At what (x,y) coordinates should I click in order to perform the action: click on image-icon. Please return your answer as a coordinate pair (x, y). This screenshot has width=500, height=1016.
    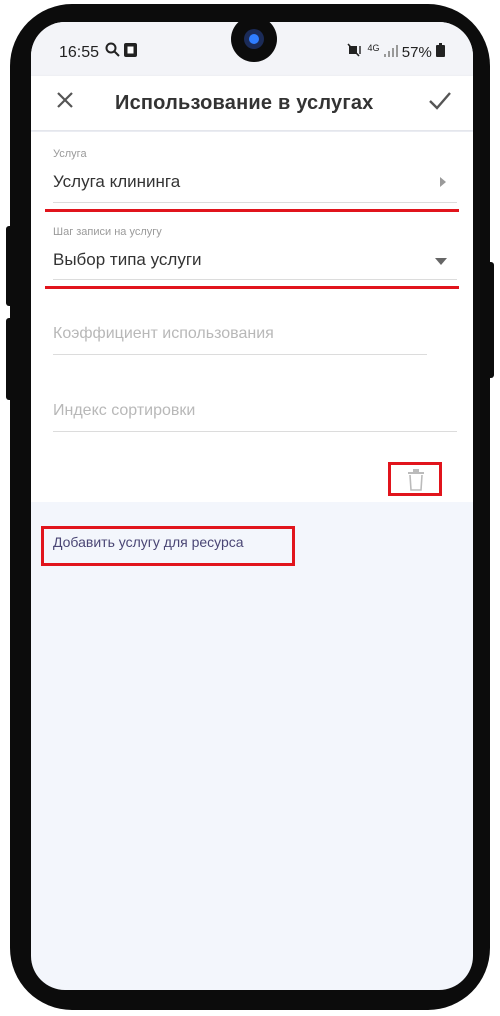
    Looking at the image, I should click on (131, 52).